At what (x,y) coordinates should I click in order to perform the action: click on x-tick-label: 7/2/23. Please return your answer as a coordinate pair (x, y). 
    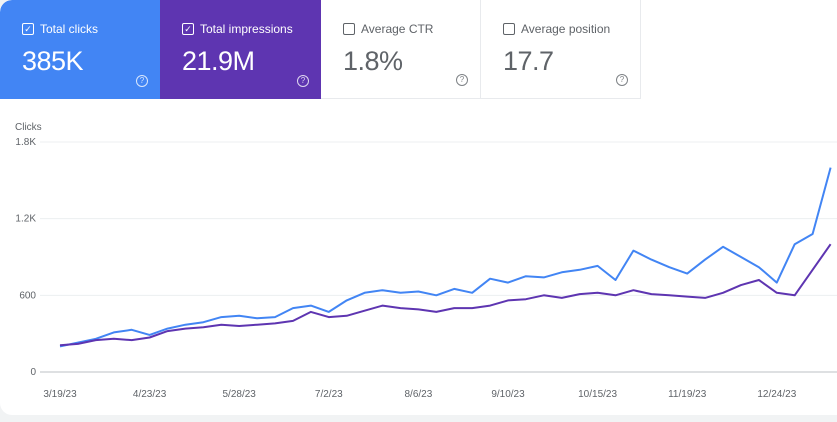
    Looking at the image, I should click on (329, 394).